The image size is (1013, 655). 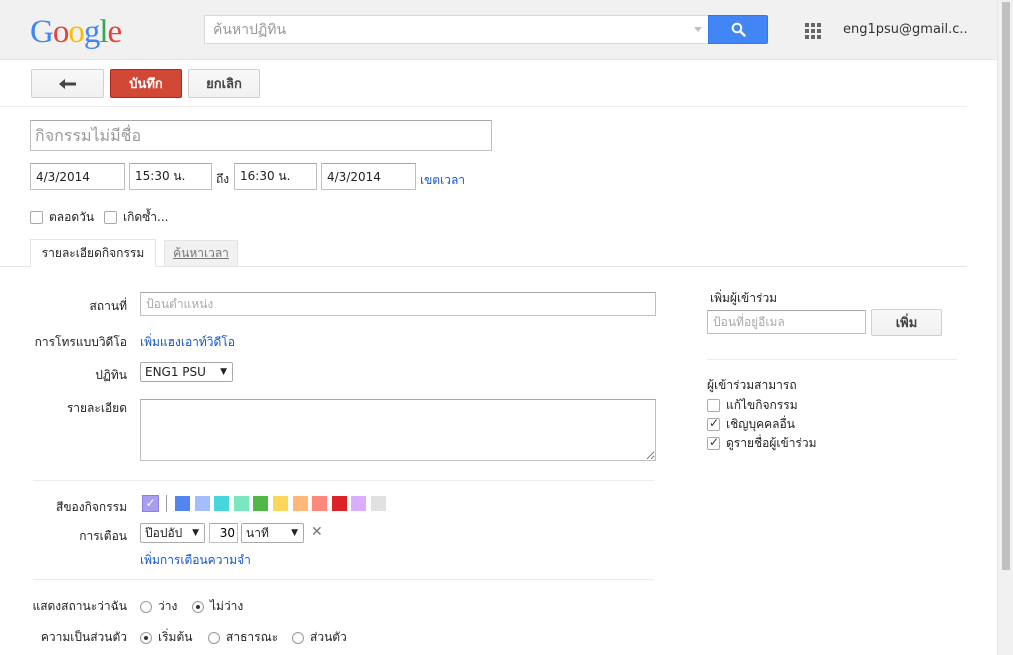 What do you see at coordinates (108, 306) in the screenshot?
I see `location-label: สถานที่` at bounding box center [108, 306].